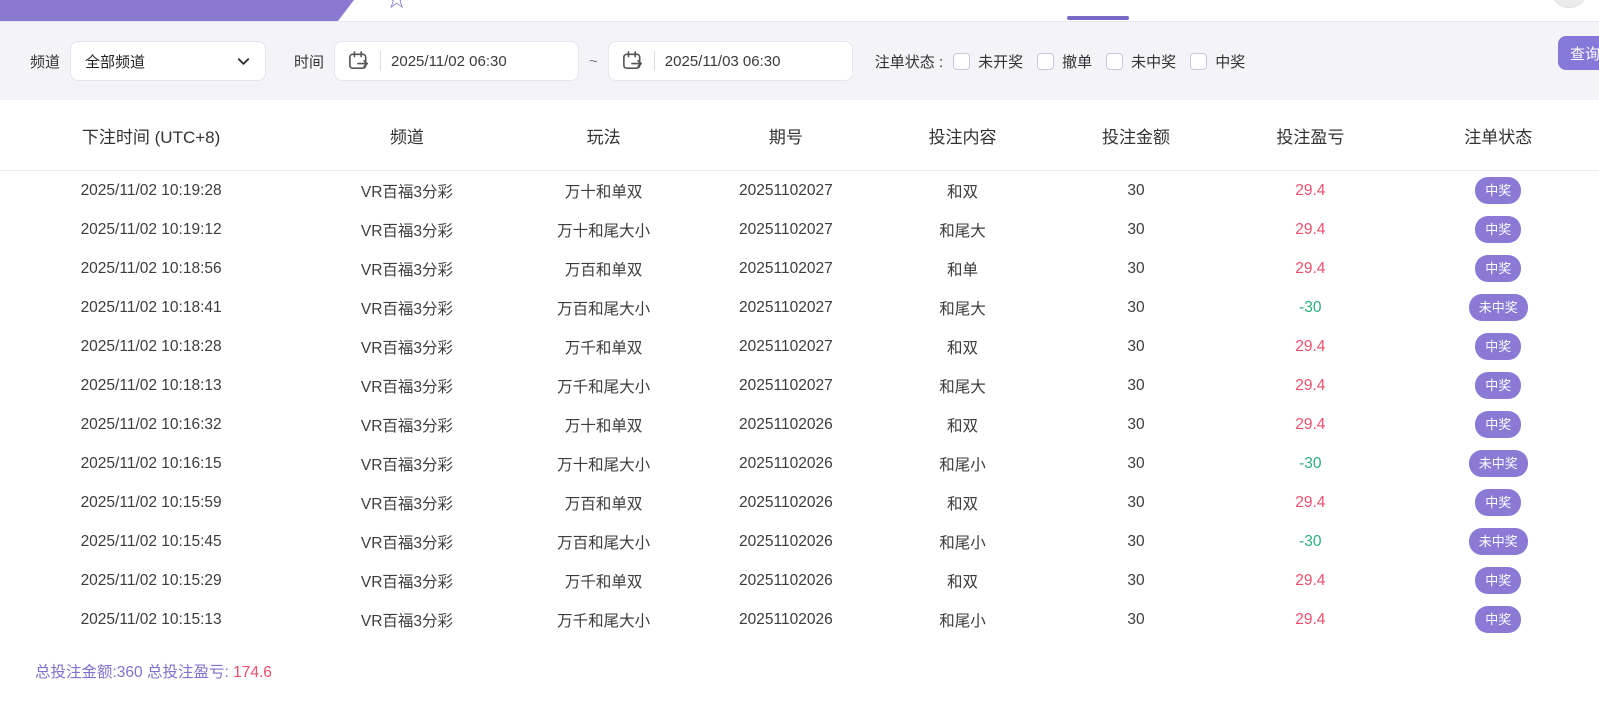 The height and width of the screenshot is (710, 1599). Describe the element at coordinates (1569, 4) in the screenshot. I see `avatar` at that location.